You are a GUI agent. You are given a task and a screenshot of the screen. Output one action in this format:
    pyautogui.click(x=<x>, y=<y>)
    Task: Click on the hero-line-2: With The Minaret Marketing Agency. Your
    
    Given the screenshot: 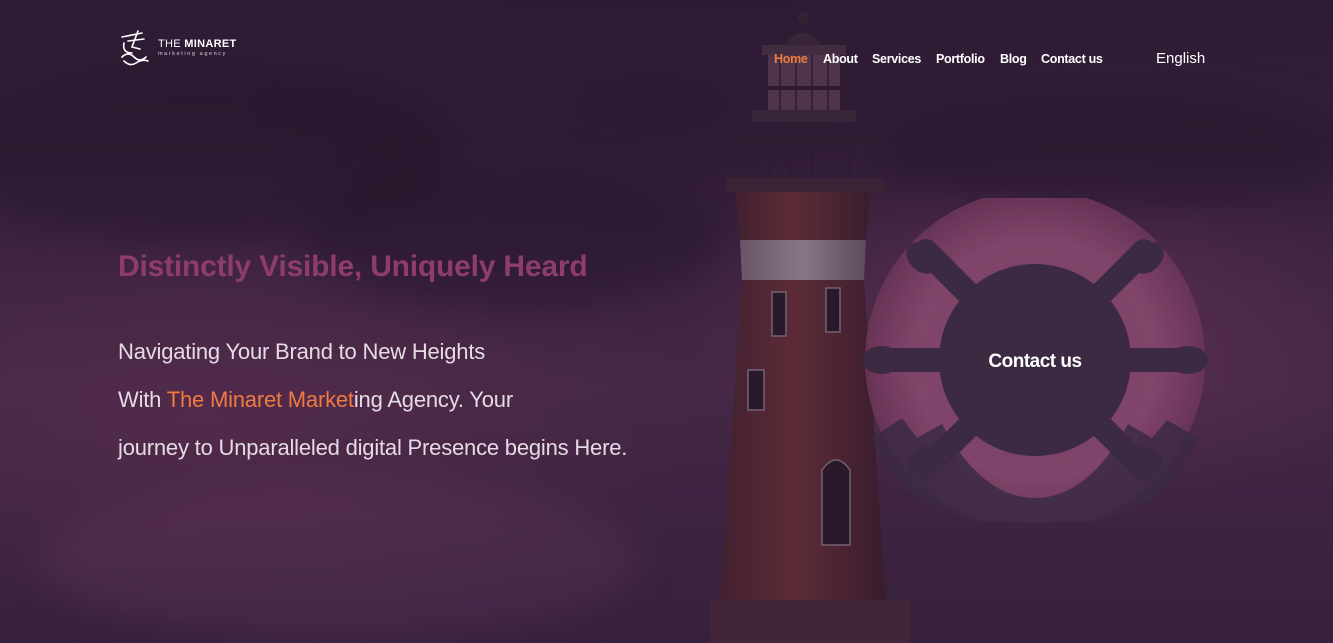 What is the action you would take?
    pyautogui.click(x=315, y=399)
    